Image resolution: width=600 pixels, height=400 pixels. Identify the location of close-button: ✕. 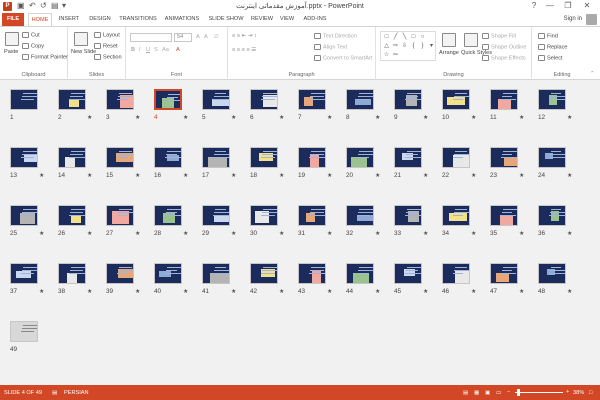
(587, 5).